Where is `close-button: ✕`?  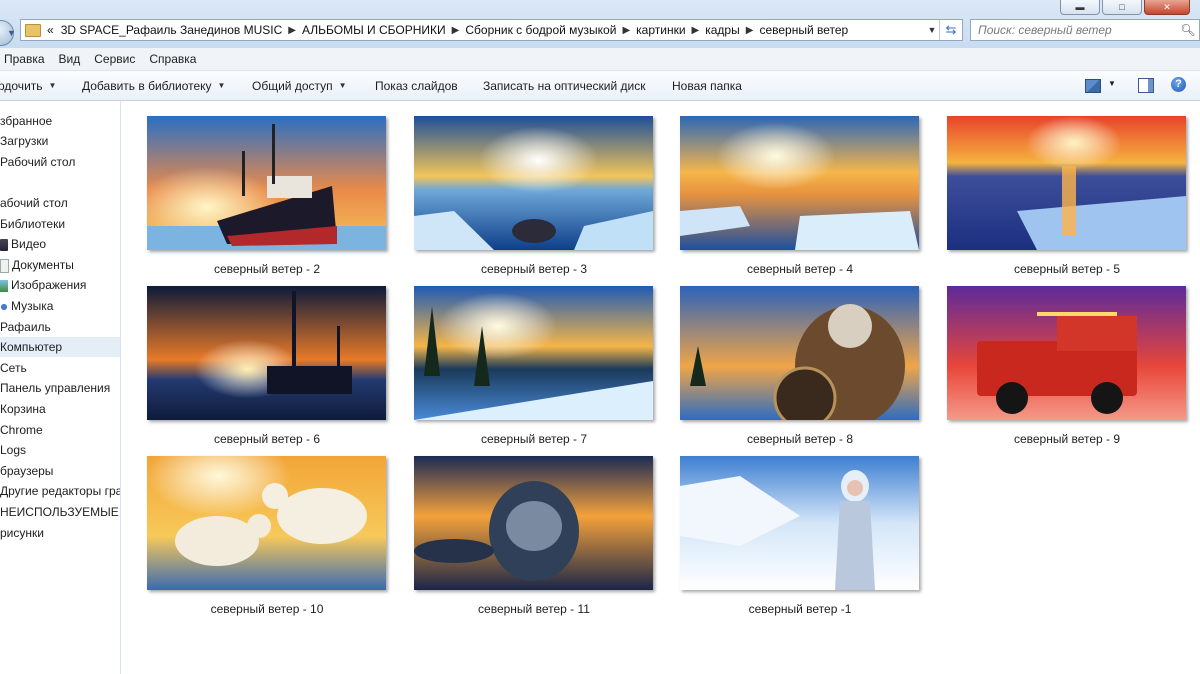 close-button: ✕ is located at coordinates (1167, 7).